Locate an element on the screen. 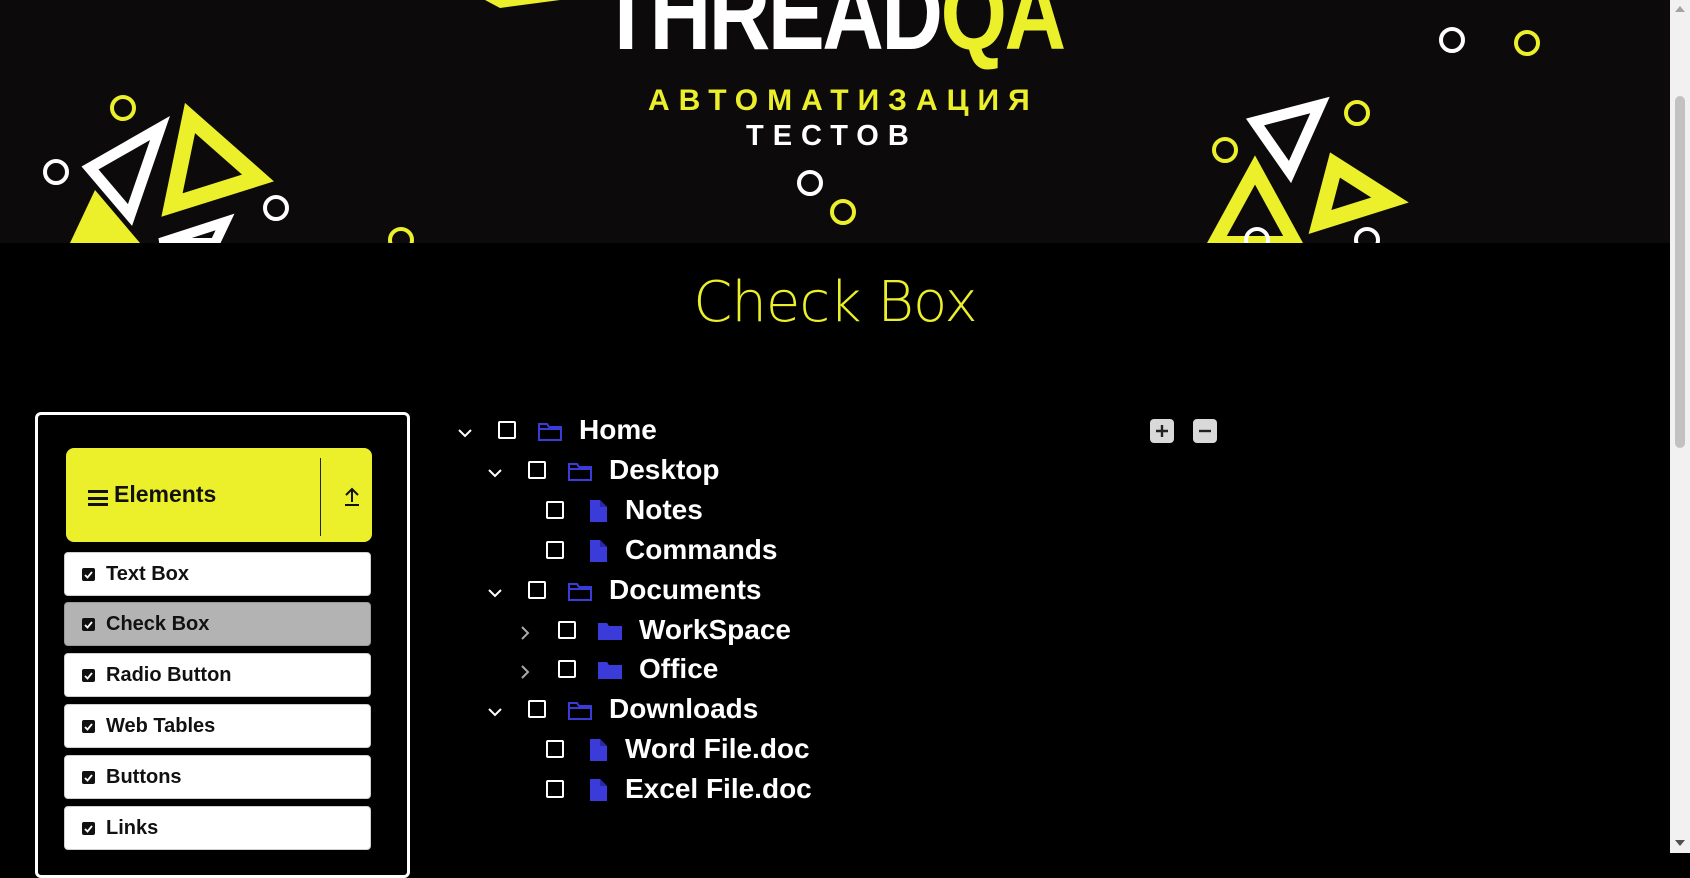  page-title: Check Box is located at coordinates (835, 302).